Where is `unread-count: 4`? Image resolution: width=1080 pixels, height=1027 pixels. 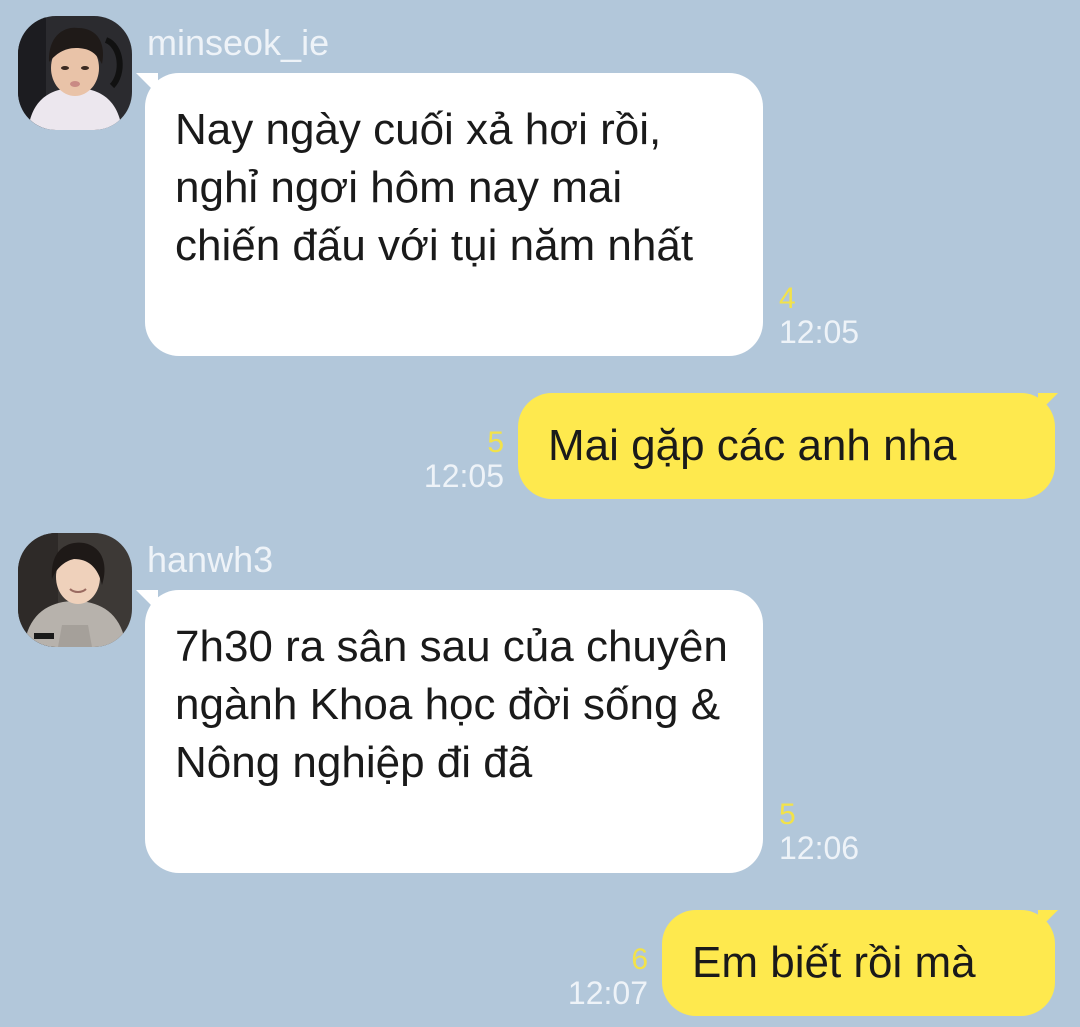
unread-count: 4 is located at coordinates (787, 298).